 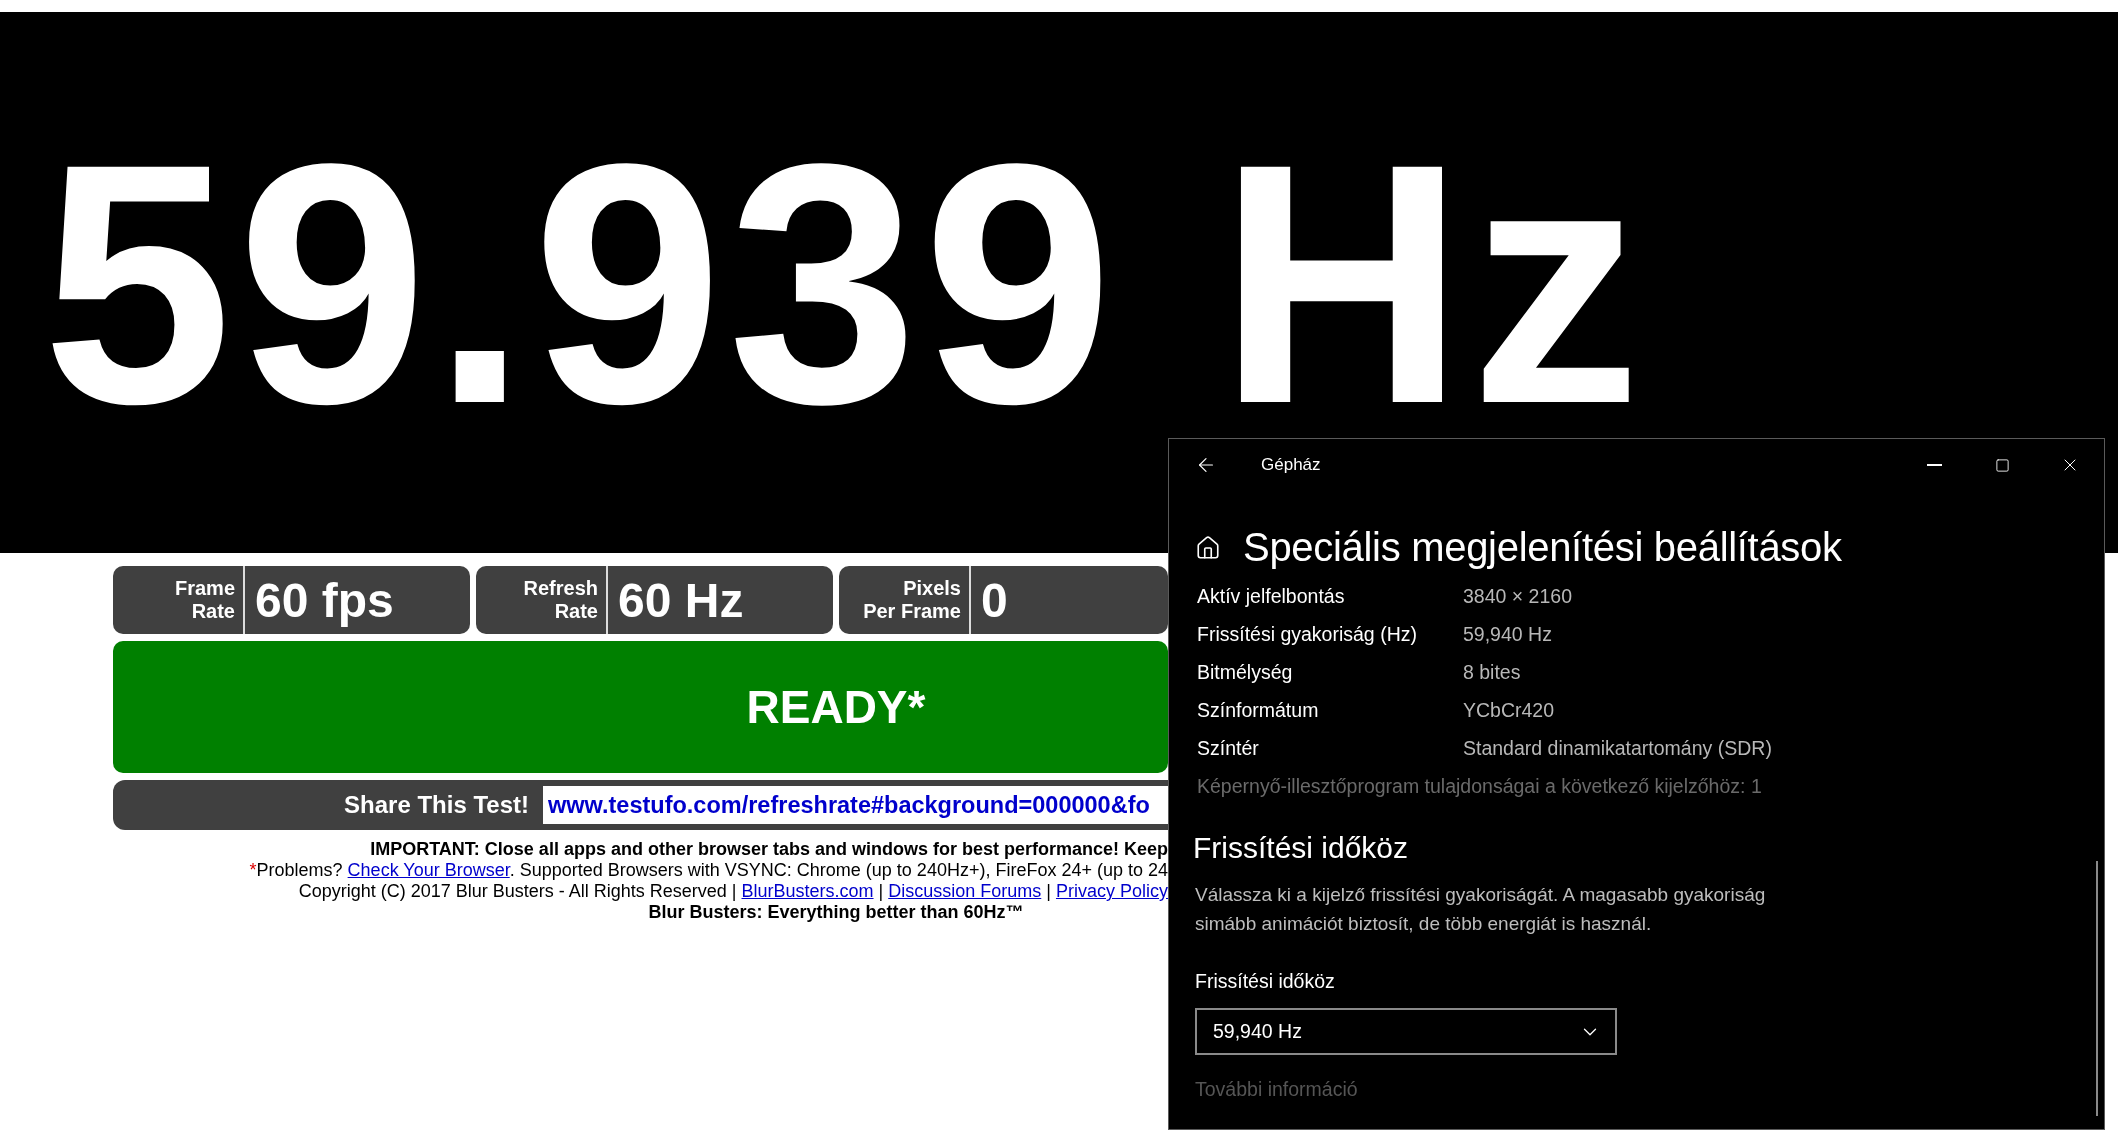 What do you see at coordinates (1111, 891) in the screenshot?
I see `footer-link: Privacy Policy` at bounding box center [1111, 891].